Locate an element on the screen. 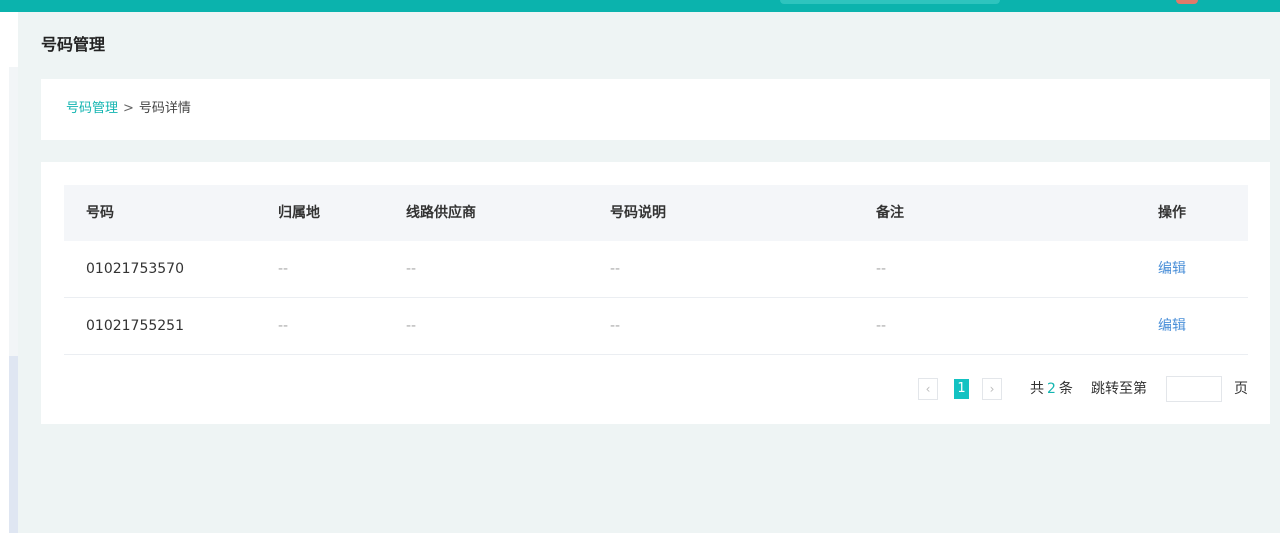 Image resolution: width=1280 pixels, height=533 pixels. sidebar-scrollbar-thumb is located at coordinates (13, 444).